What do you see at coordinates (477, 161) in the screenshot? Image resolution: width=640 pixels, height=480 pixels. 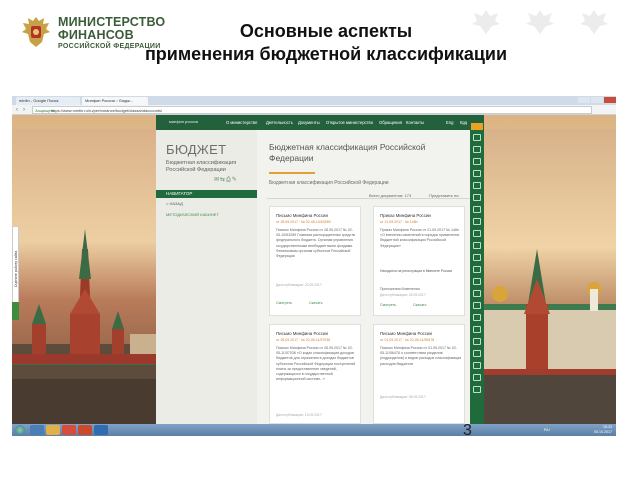 I see `rail-calendar-icon` at bounding box center [477, 161].